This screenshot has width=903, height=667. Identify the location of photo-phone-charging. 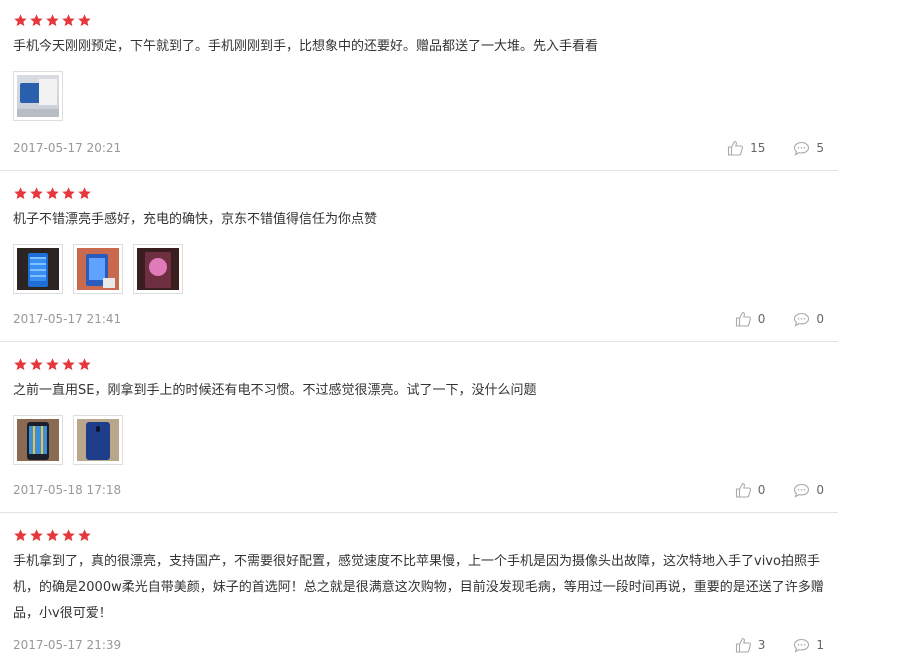
(98, 269).